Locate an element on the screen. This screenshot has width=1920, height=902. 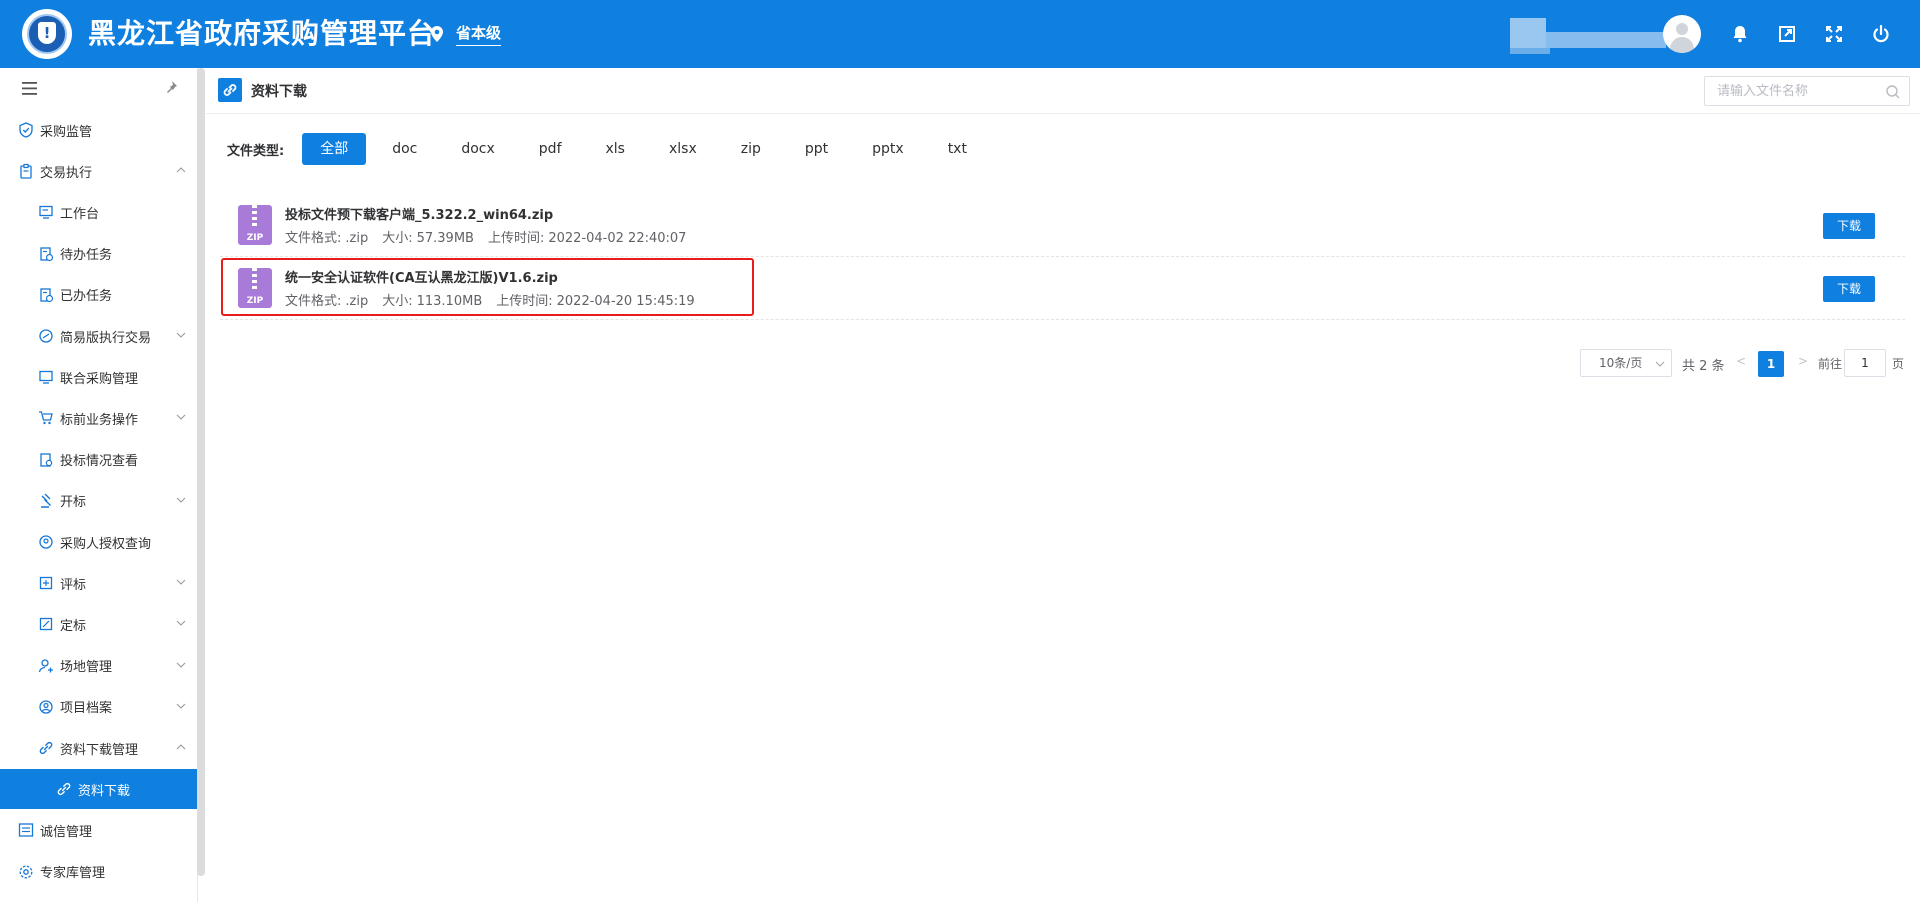
sidebar-item-14: 项目档案 is located at coordinates (99, 707).